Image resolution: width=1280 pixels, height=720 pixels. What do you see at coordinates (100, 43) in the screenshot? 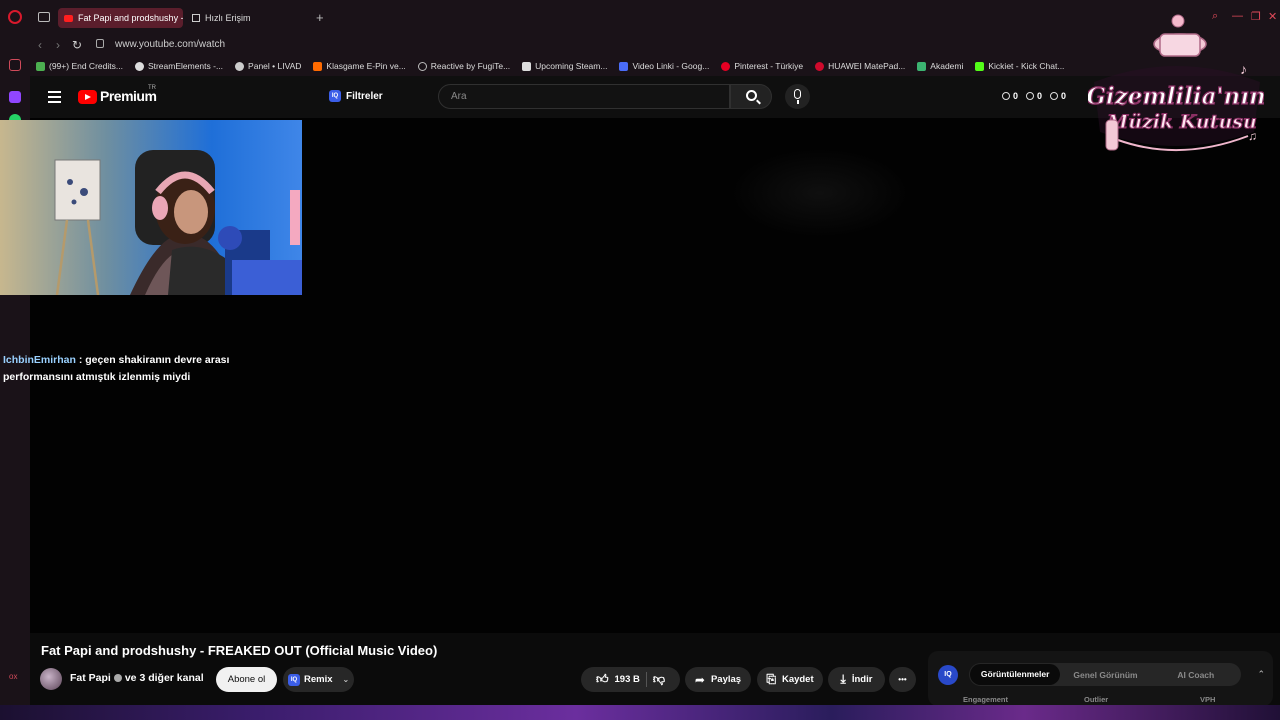
I see `lock-icon` at bounding box center [100, 43].